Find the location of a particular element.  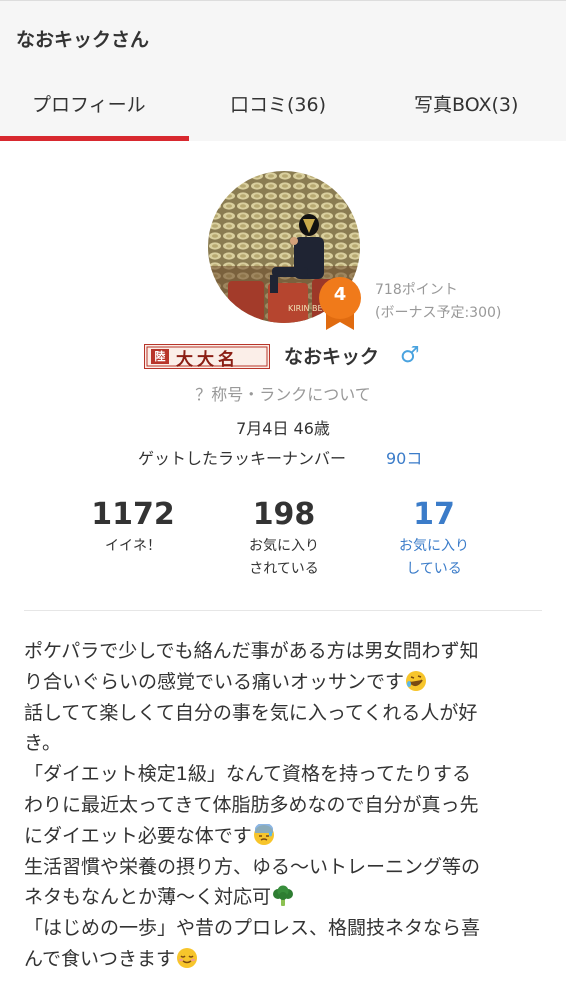

rank-number: 4 is located at coordinates (340, 294).